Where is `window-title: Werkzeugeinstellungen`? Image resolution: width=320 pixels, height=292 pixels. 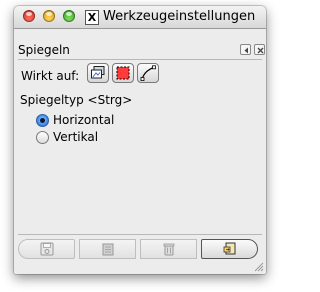 window-title: Werkzeugeinstellungen is located at coordinates (179, 16).